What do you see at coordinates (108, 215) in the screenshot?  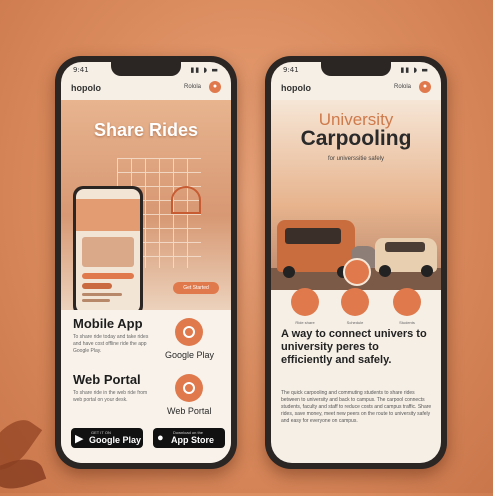 I see `mini-banner` at bounding box center [108, 215].